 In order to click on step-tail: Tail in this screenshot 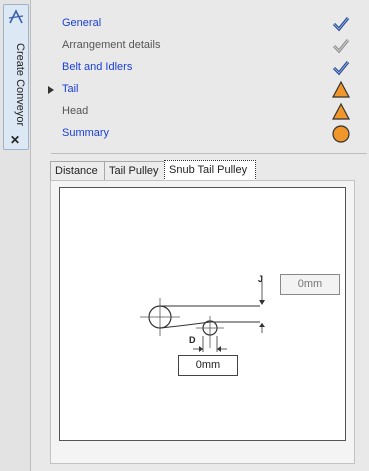, I will do `click(200, 90)`.